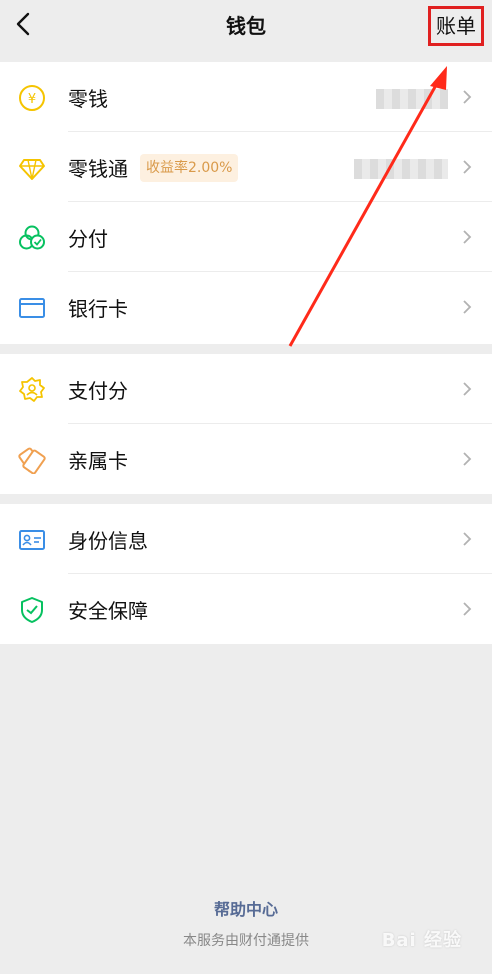 The width and height of the screenshot is (492, 974). I want to click on wallet-group-2: 支付分 亲属卡, so click(246, 424).